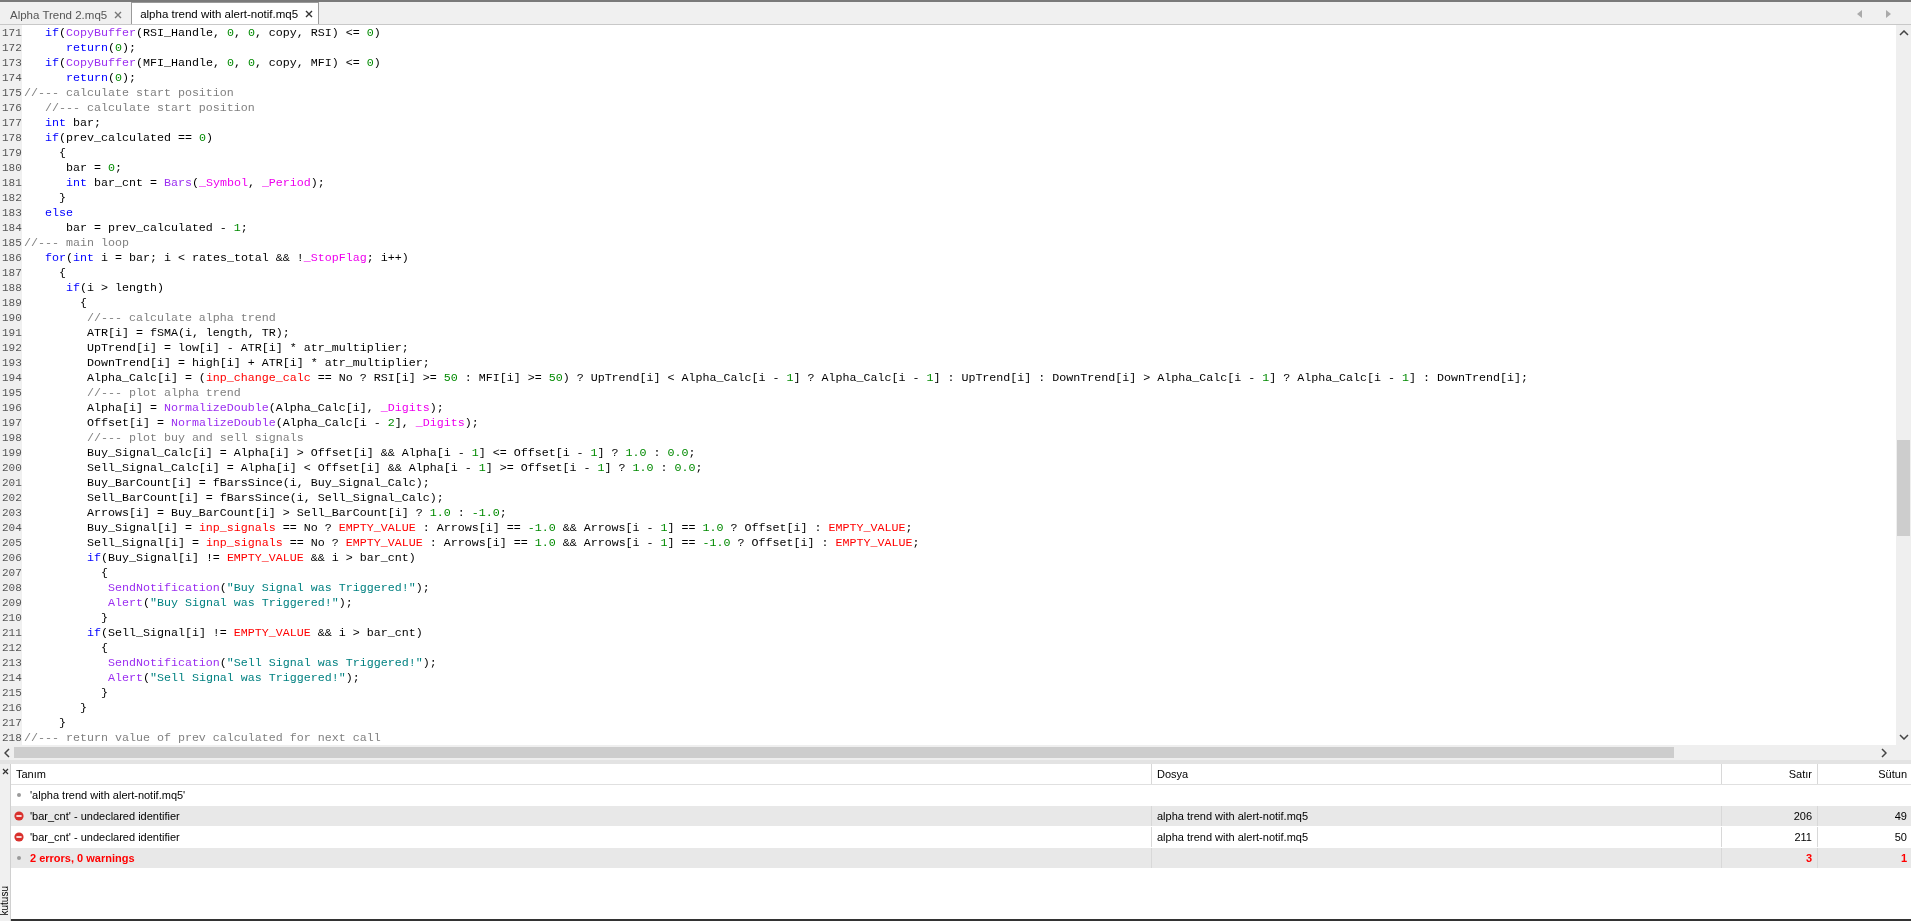 This screenshot has width=1911, height=921. I want to click on code-line: DownTrend[i] = high[i] + ATR[i] * atr_multiplier;, so click(257, 363).